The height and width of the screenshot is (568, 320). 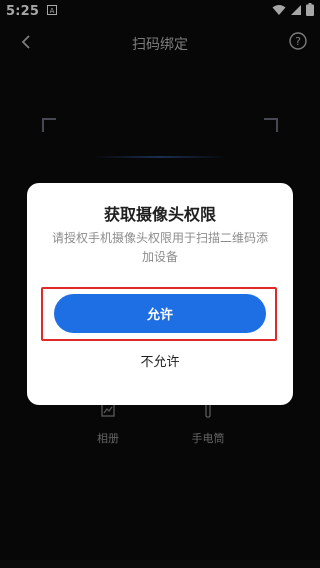 What do you see at coordinates (159, 247) in the screenshot?
I see `dialog-message: 请授权手机摄像头权限用于扫描二维码添加设备` at bounding box center [159, 247].